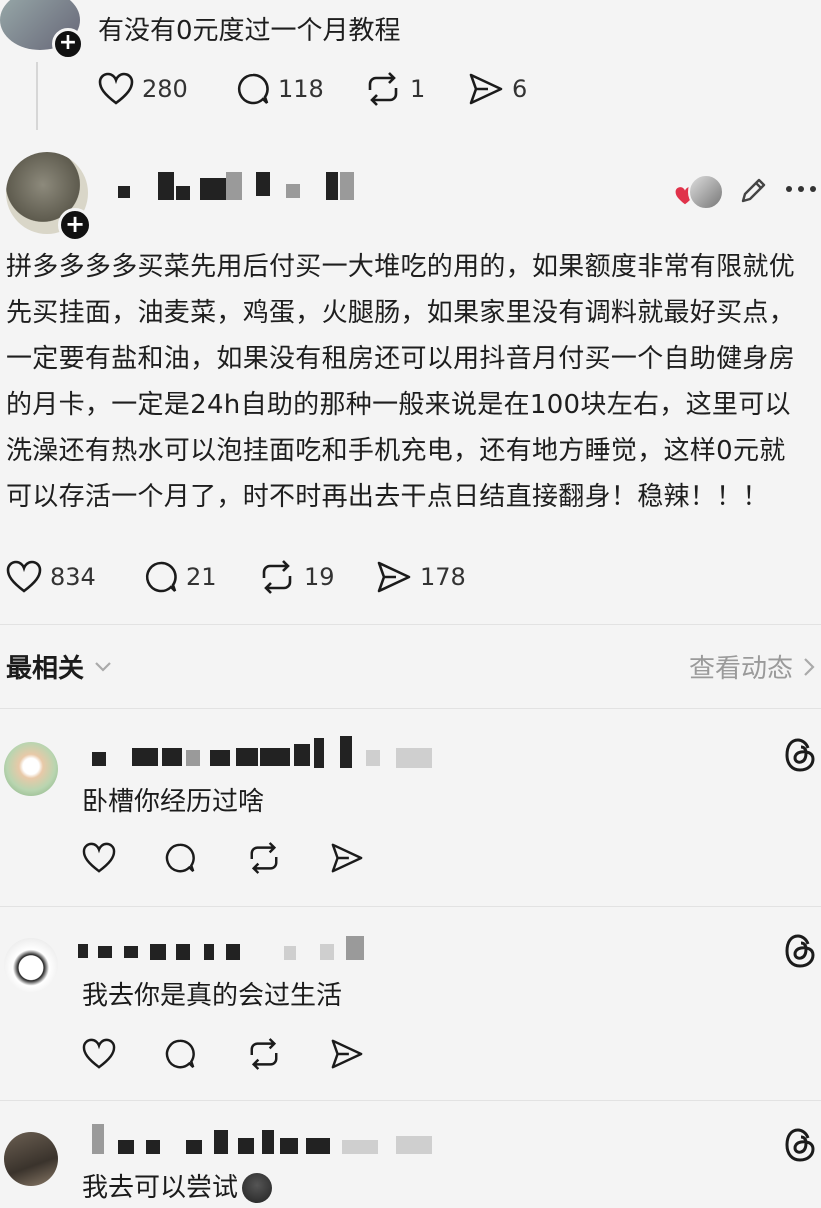  What do you see at coordinates (319, 577) in the screenshot?
I see `repost-count: 19` at bounding box center [319, 577].